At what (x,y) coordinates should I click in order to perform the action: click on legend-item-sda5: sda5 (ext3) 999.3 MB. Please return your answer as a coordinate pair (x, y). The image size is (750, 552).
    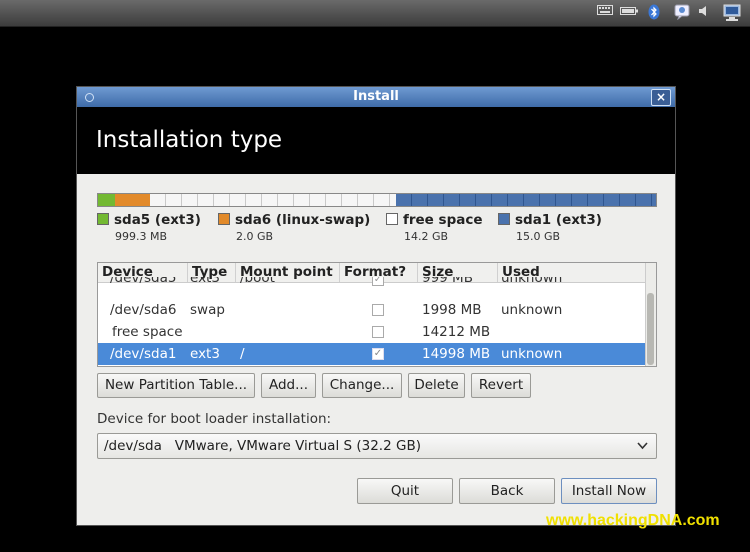
    Looking at the image, I should click on (149, 227).